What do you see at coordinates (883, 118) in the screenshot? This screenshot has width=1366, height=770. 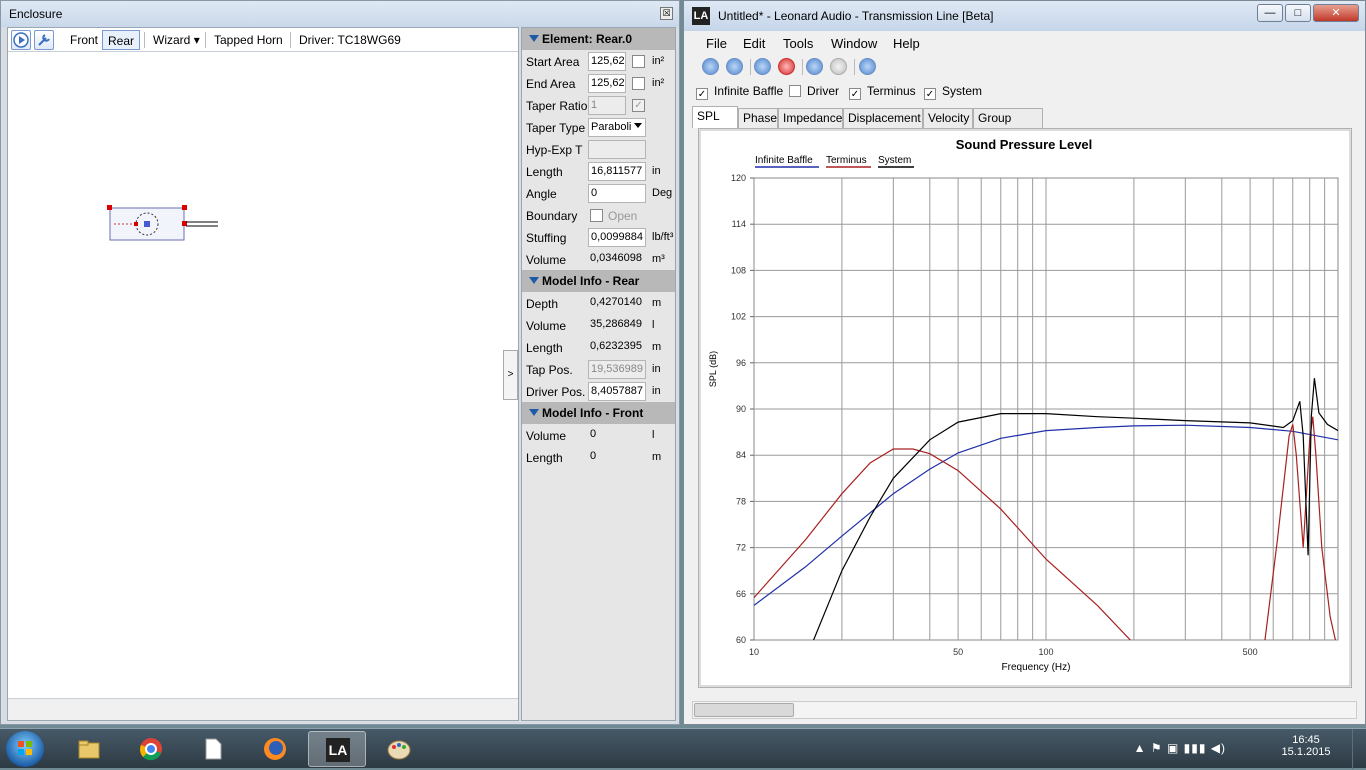 I see `tab-displacement: Displacement` at bounding box center [883, 118].